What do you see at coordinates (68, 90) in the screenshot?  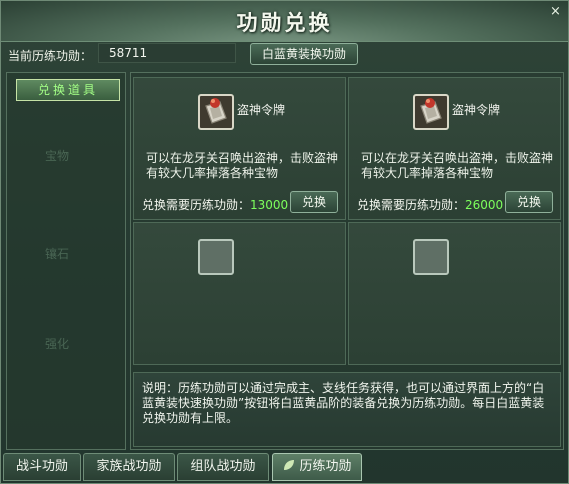 I see `sidebar-item-exchange-items: 兑换道具` at bounding box center [68, 90].